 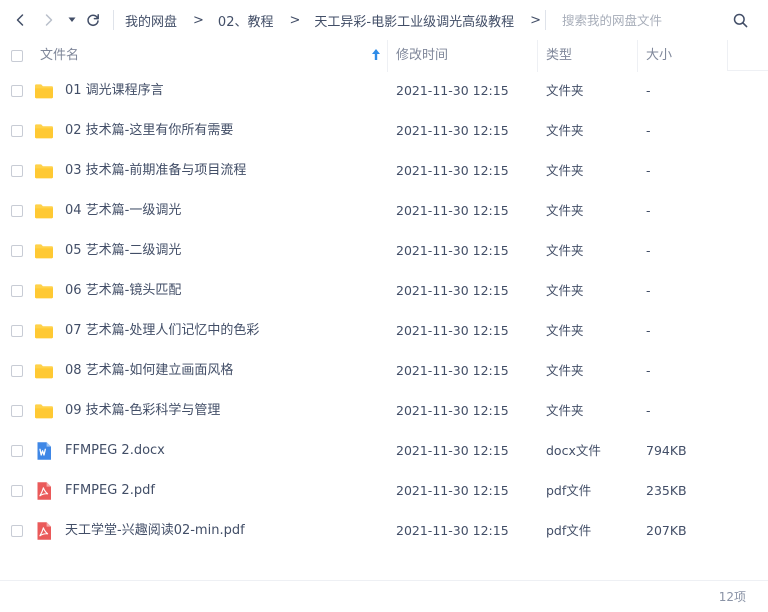 I want to click on refresh-icon, so click(x=93, y=20).